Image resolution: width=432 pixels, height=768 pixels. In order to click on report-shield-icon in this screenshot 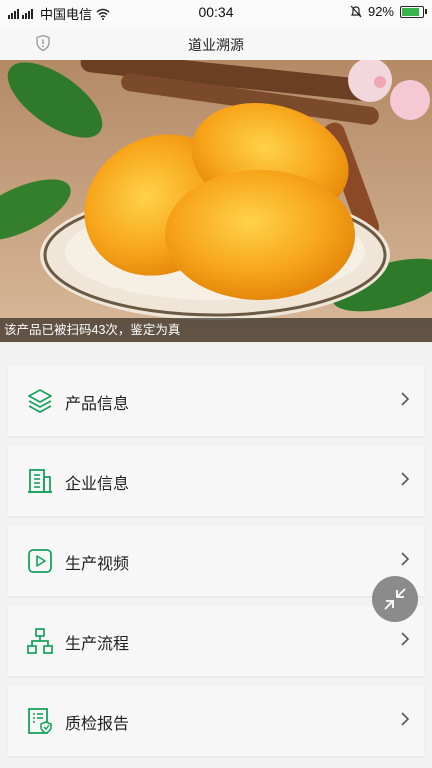, I will do `click(40, 721)`.